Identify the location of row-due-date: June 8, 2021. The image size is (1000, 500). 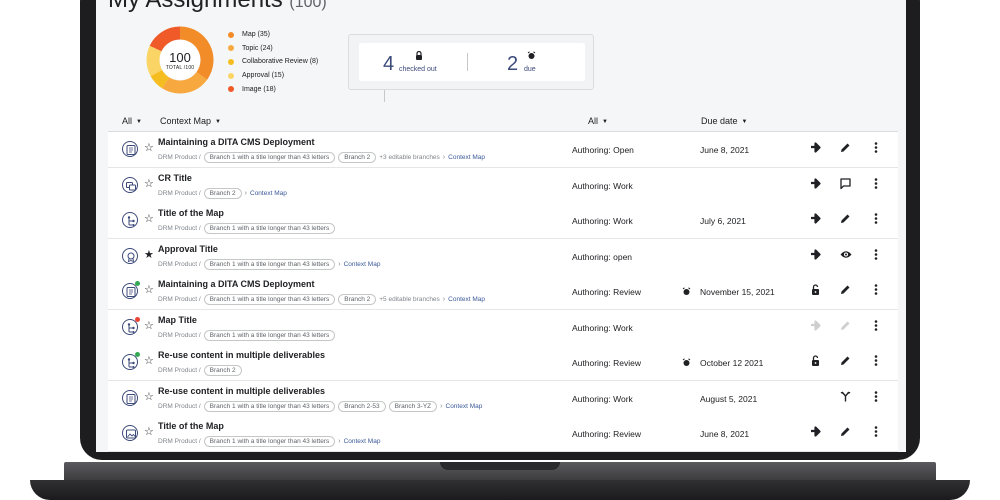
(725, 150).